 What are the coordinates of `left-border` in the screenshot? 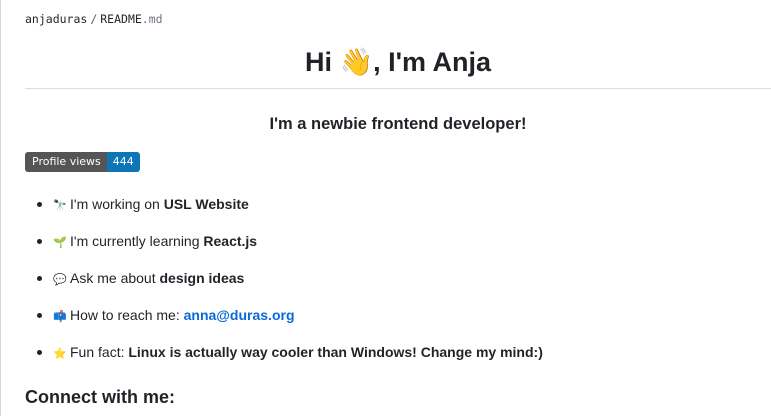 It's located at (0, 208).